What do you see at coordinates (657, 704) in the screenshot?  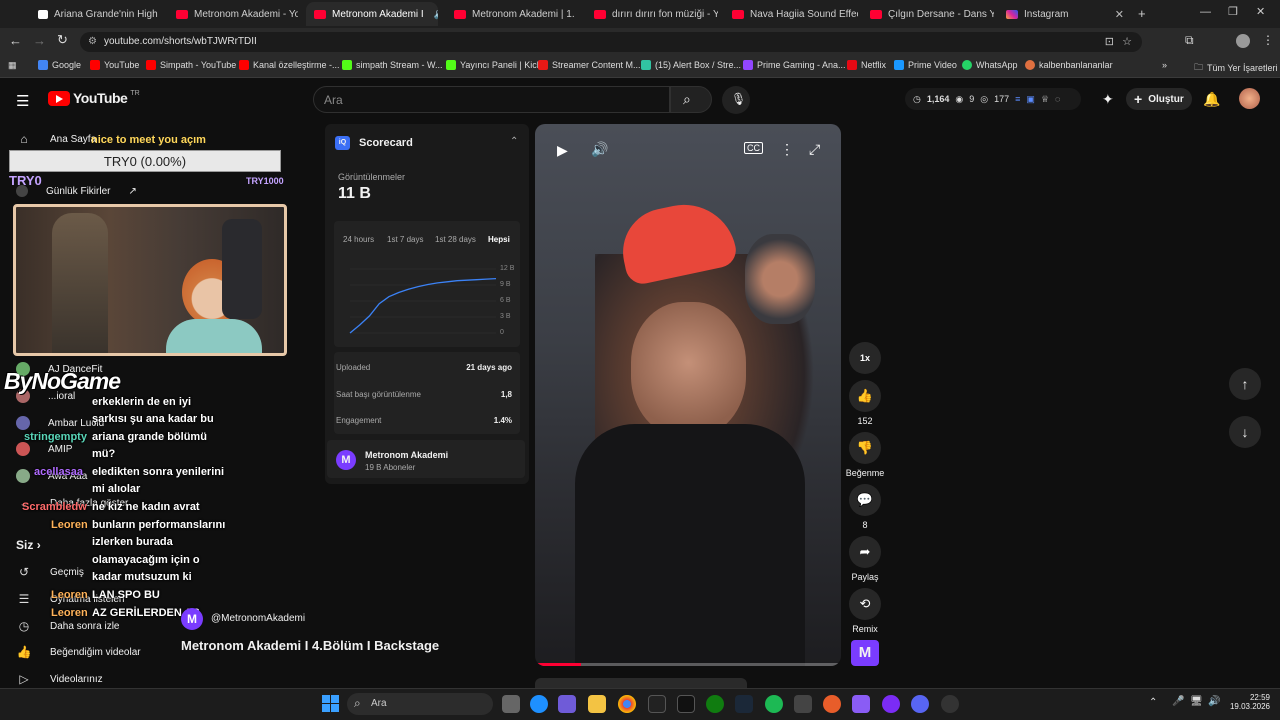 I see `epic-games-icon` at bounding box center [657, 704].